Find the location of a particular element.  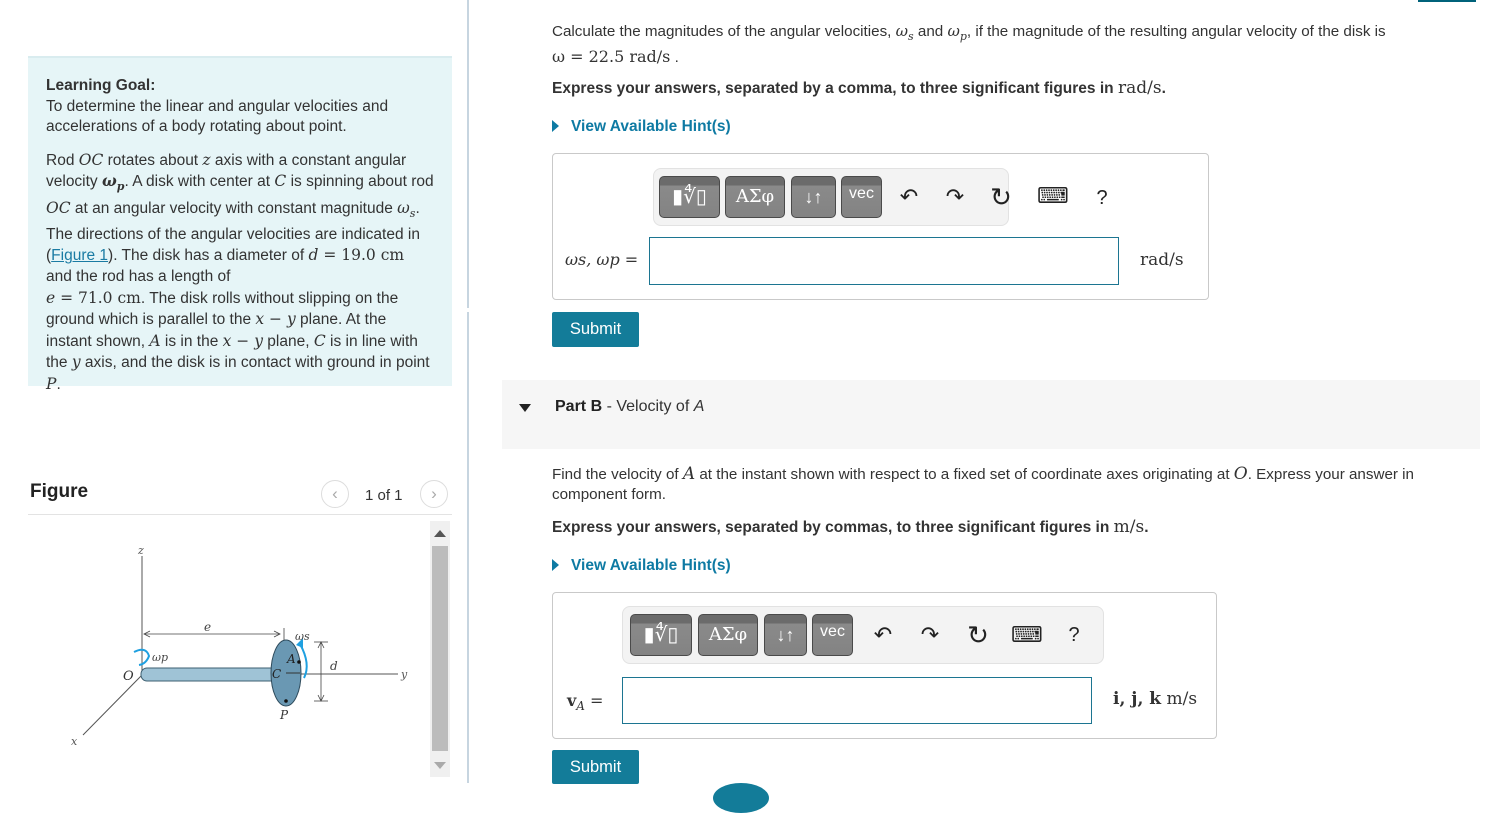

part-b-submit-button: Submit is located at coordinates (595, 767).